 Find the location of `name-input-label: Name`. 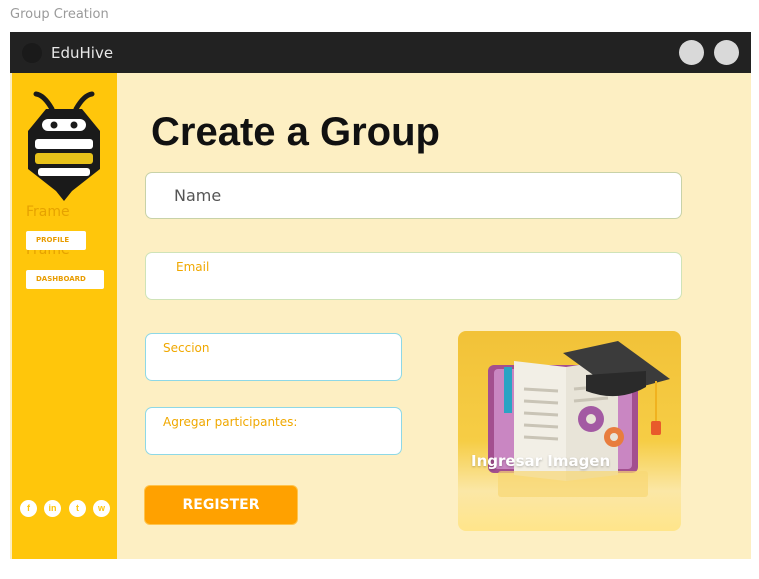

name-input-label: Name is located at coordinates (198, 195).